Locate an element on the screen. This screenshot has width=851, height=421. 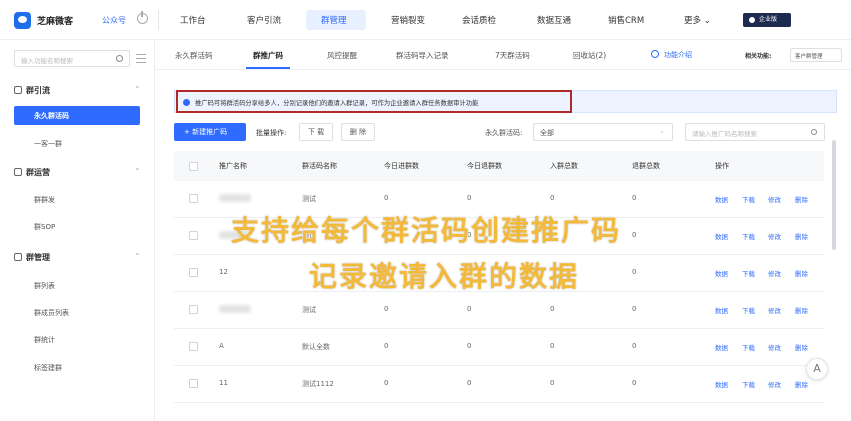
sidebar-item-tag-group: 标签建群 is located at coordinates (48, 368).